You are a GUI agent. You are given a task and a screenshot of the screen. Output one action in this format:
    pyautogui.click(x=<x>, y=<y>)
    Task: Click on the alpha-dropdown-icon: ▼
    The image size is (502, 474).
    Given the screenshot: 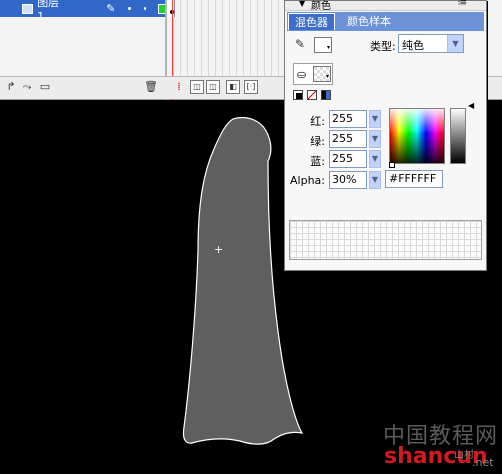 What is the action you would take?
    pyautogui.click(x=375, y=180)
    